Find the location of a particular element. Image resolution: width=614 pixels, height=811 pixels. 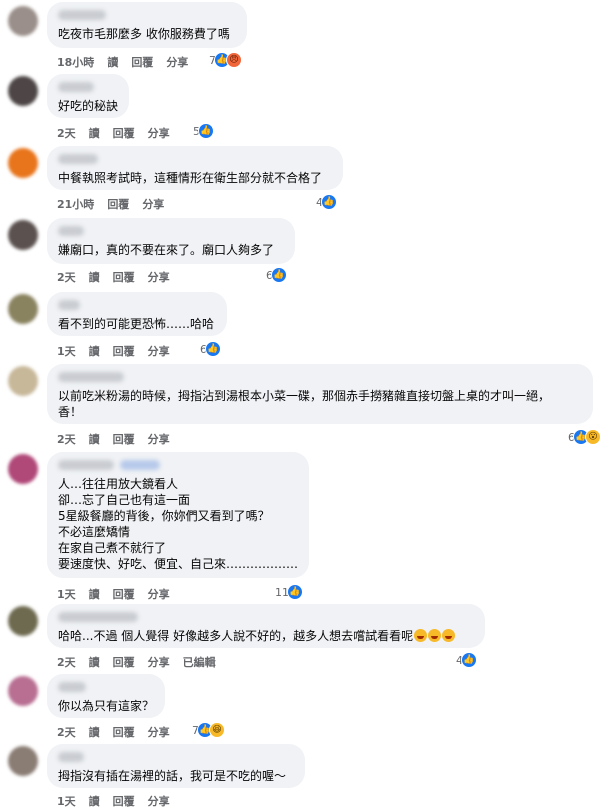

comment-actions: 2天 讀 回覆 分享 已編輯 is located at coordinates (136, 662).